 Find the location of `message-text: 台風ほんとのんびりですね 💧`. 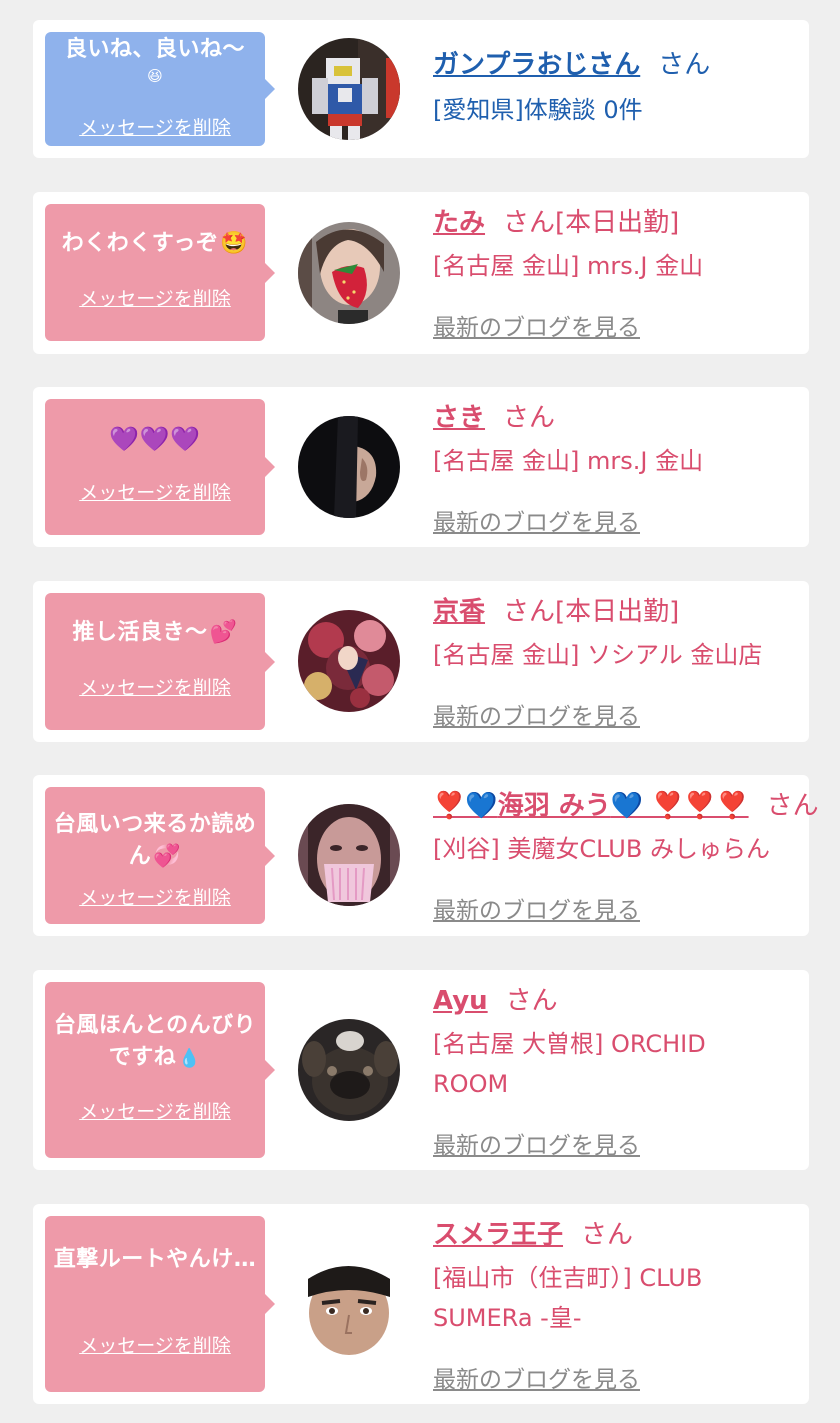

message-text: 台風ほんとのんびりですね 💧 is located at coordinates (155, 1041).